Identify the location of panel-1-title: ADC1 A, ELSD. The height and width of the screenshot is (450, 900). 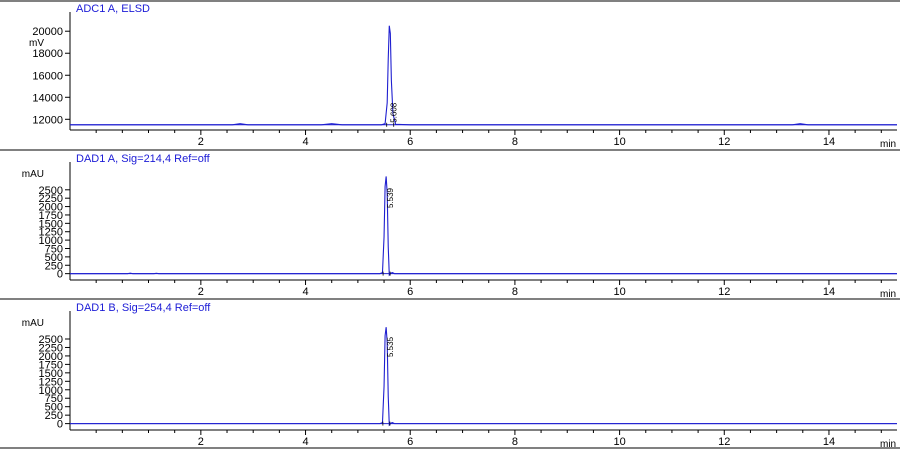
(113, 9).